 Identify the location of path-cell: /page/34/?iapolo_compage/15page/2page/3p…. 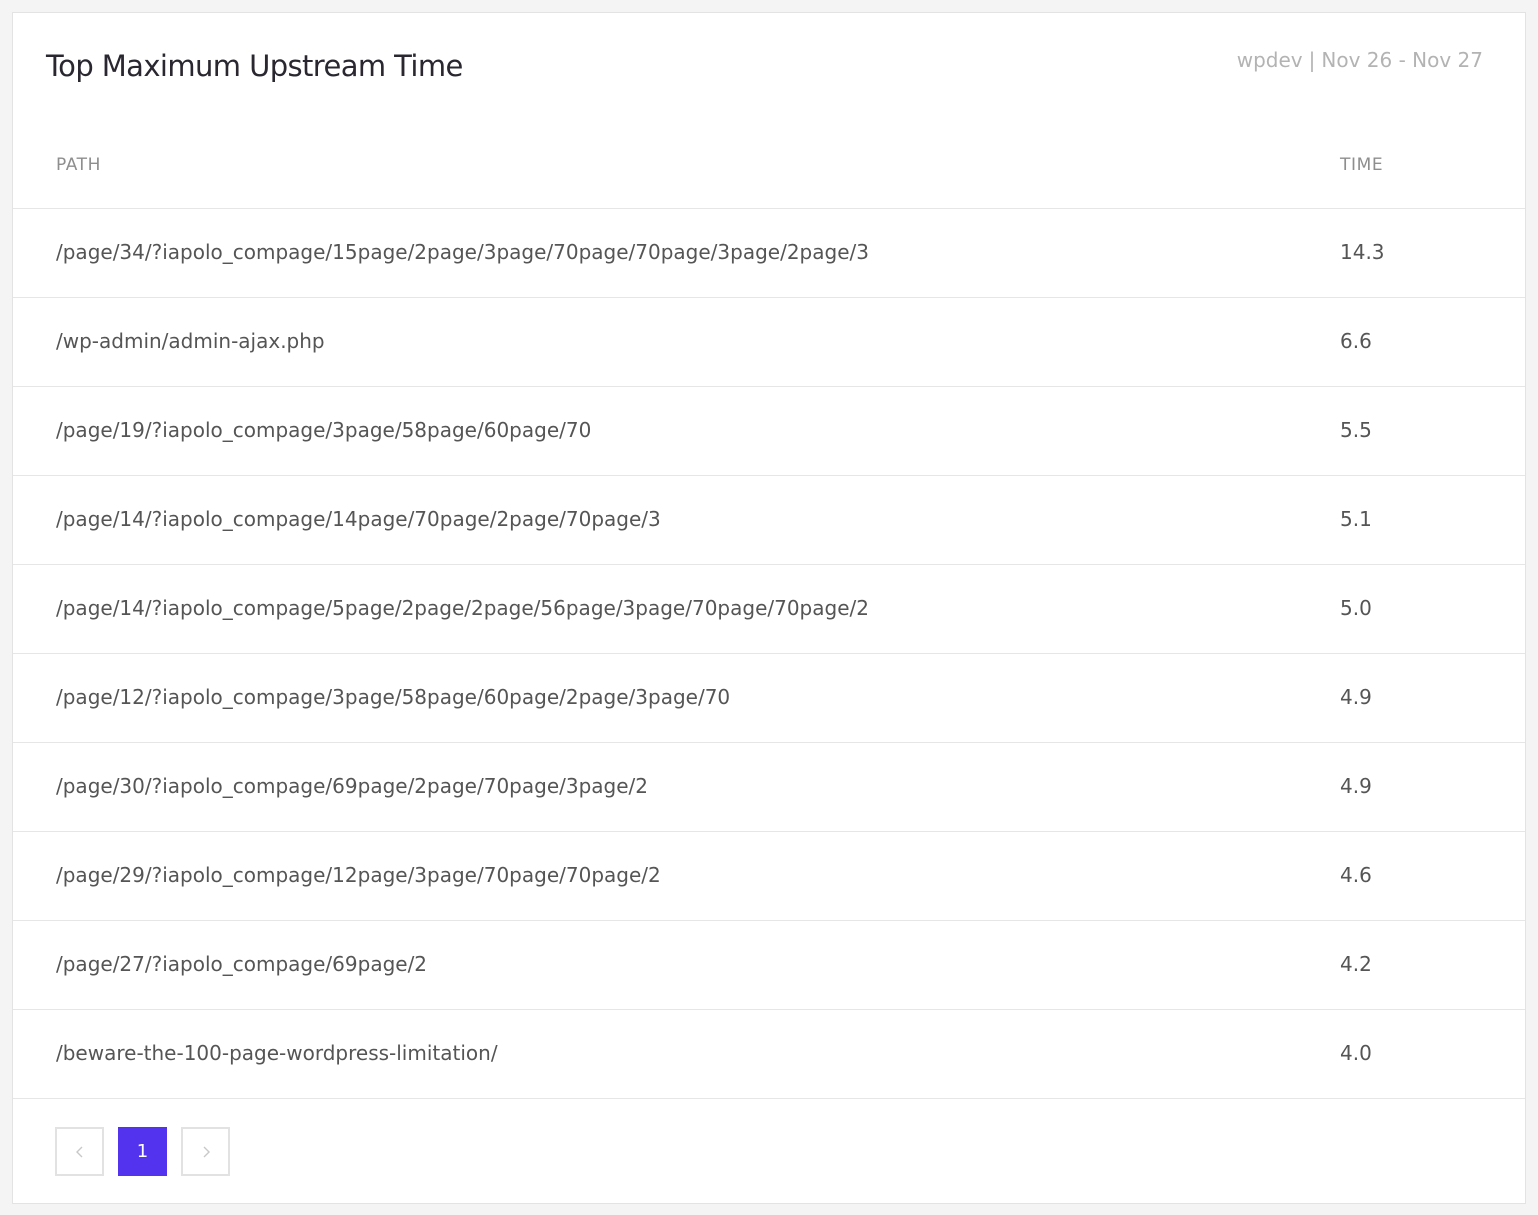
(462, 252).